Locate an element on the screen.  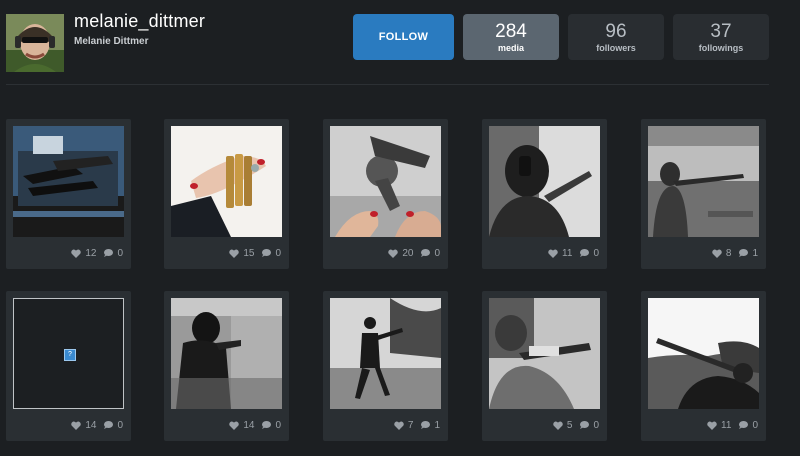
post-card: 20 0 is located at coordinates (385, 194).